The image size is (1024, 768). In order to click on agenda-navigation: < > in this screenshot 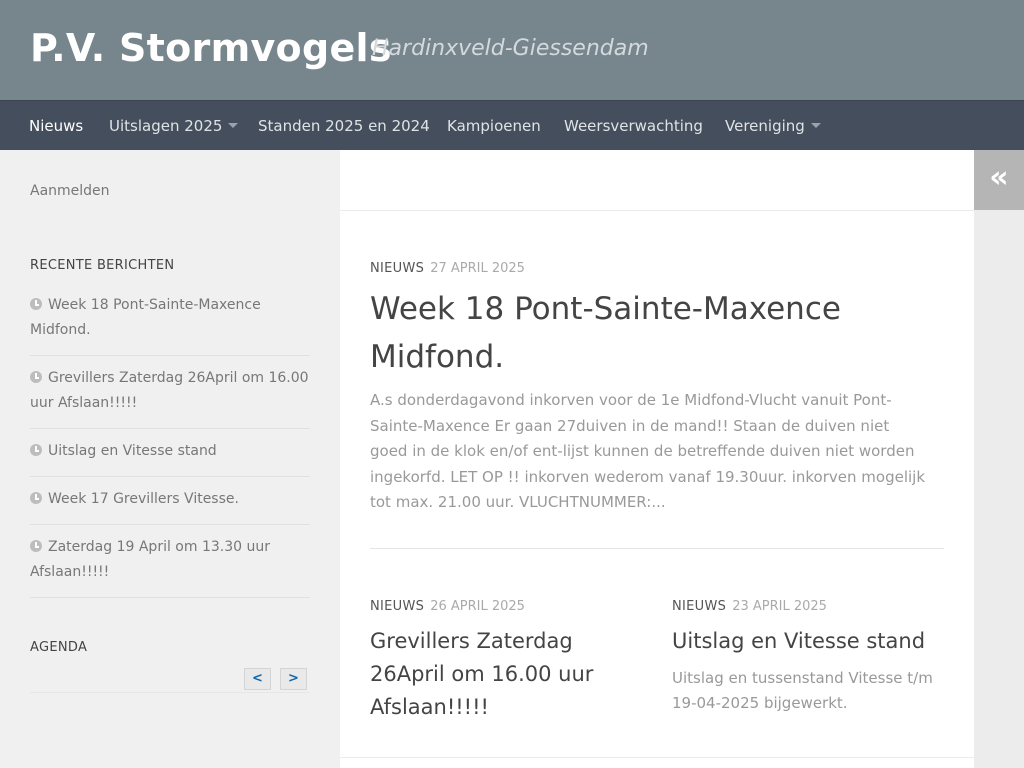, I will do `click(170, 678)`.